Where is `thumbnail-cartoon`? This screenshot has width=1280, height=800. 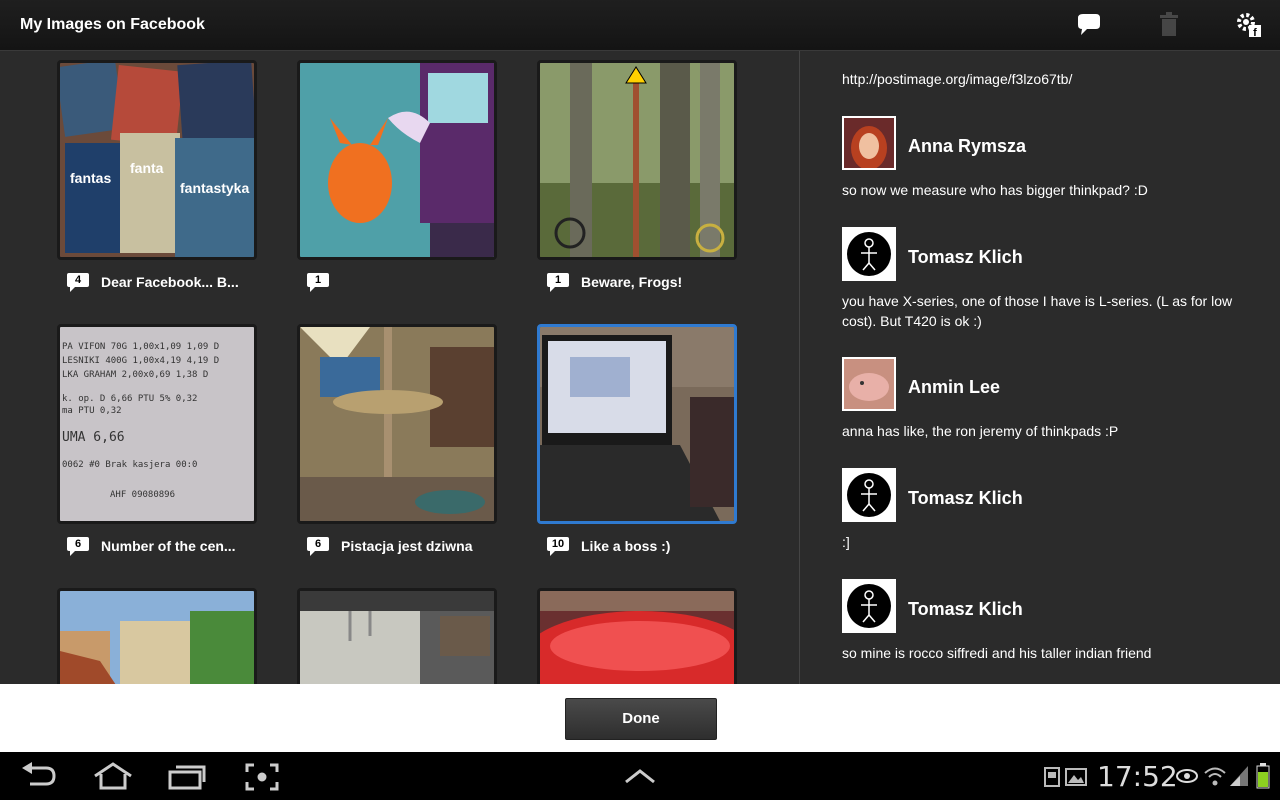
thumbnail-cartoon is located at coordinates (397, 160).